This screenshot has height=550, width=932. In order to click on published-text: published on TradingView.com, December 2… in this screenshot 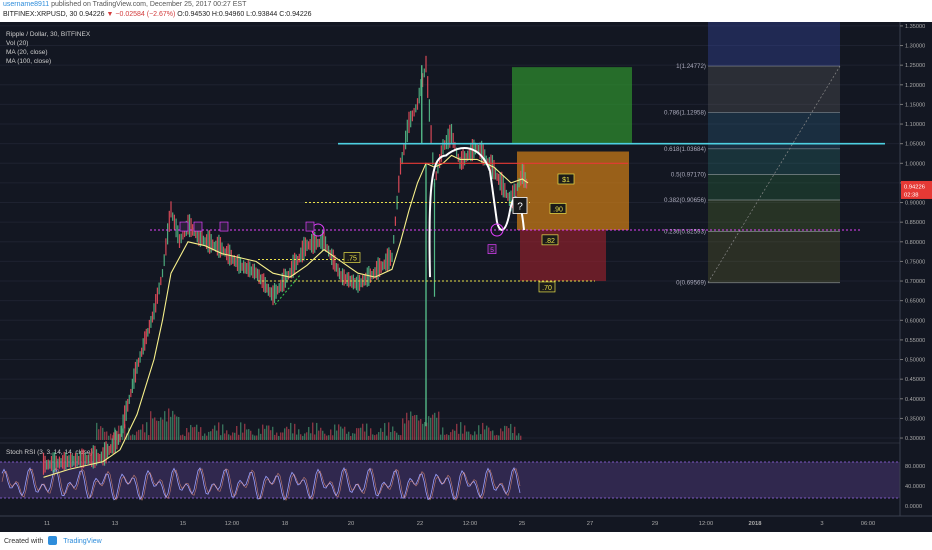, I will do `click(149, 4)`.